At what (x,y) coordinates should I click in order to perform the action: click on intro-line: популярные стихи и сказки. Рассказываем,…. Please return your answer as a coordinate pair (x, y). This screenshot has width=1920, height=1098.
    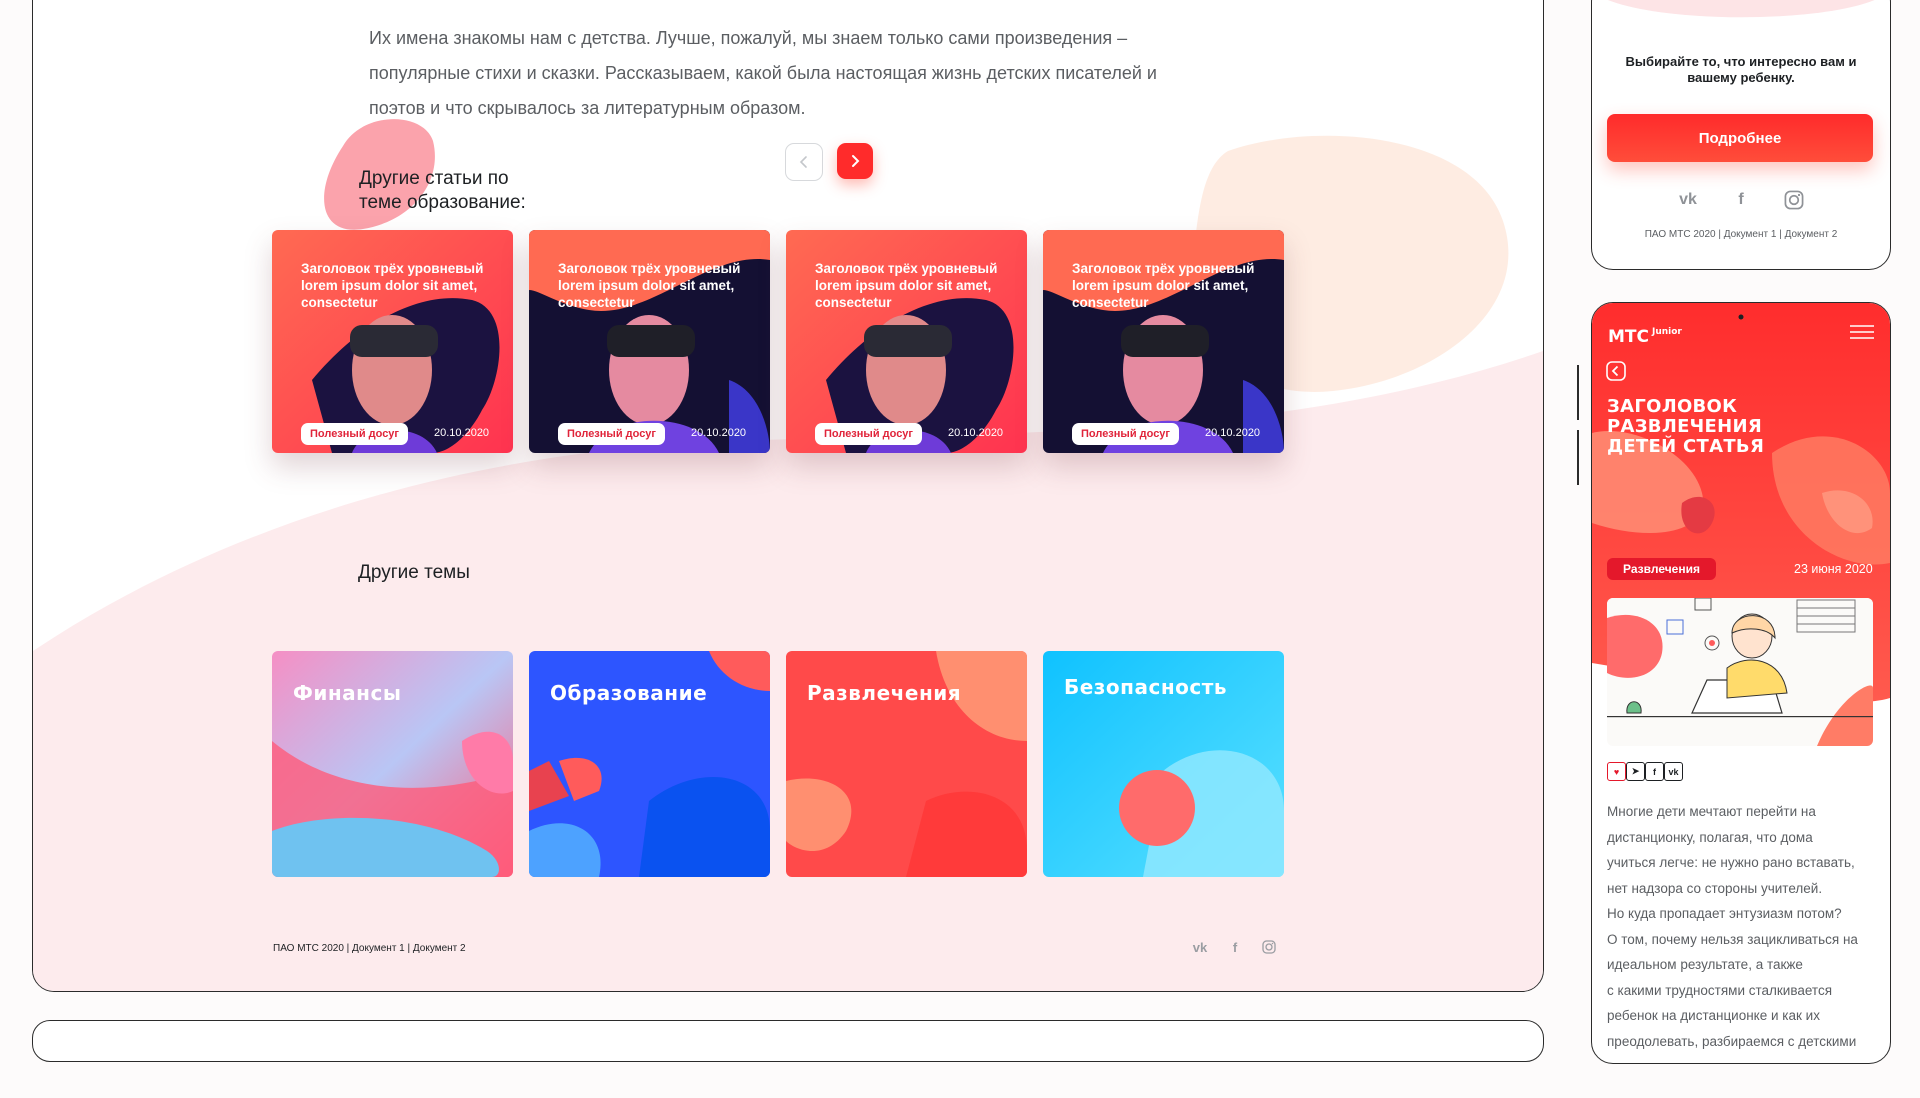
    Looking at the image, I should click on (763, 73).